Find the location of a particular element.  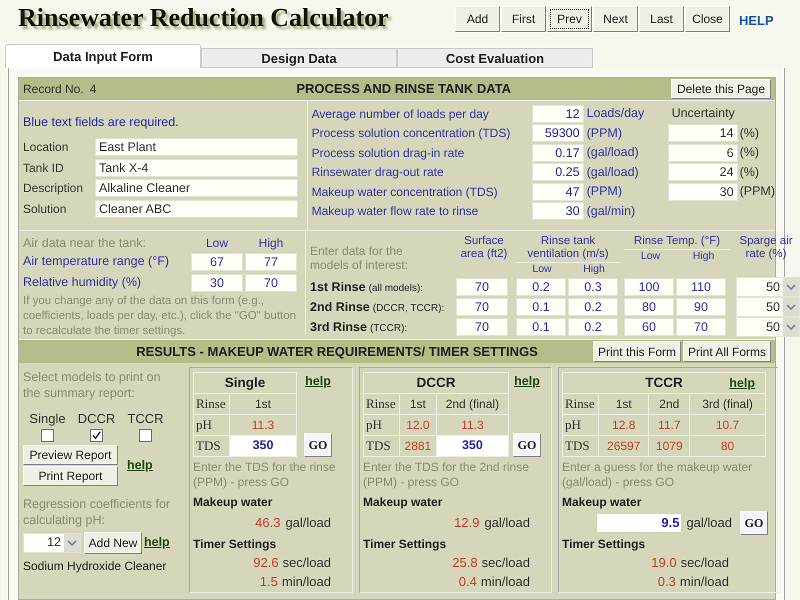

unit-label: (gal/min) is located at coordinates (611, 211).